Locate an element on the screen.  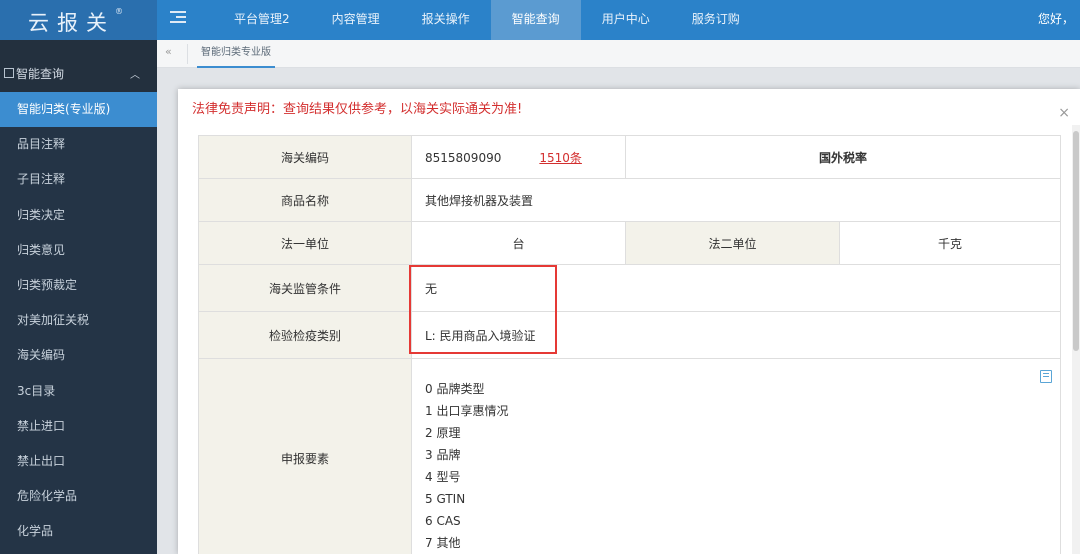
top-nav: 平台管理2 内容管理 报关操作 智能查询 用户中心 服务订购 is located at coordinates (487, 20).